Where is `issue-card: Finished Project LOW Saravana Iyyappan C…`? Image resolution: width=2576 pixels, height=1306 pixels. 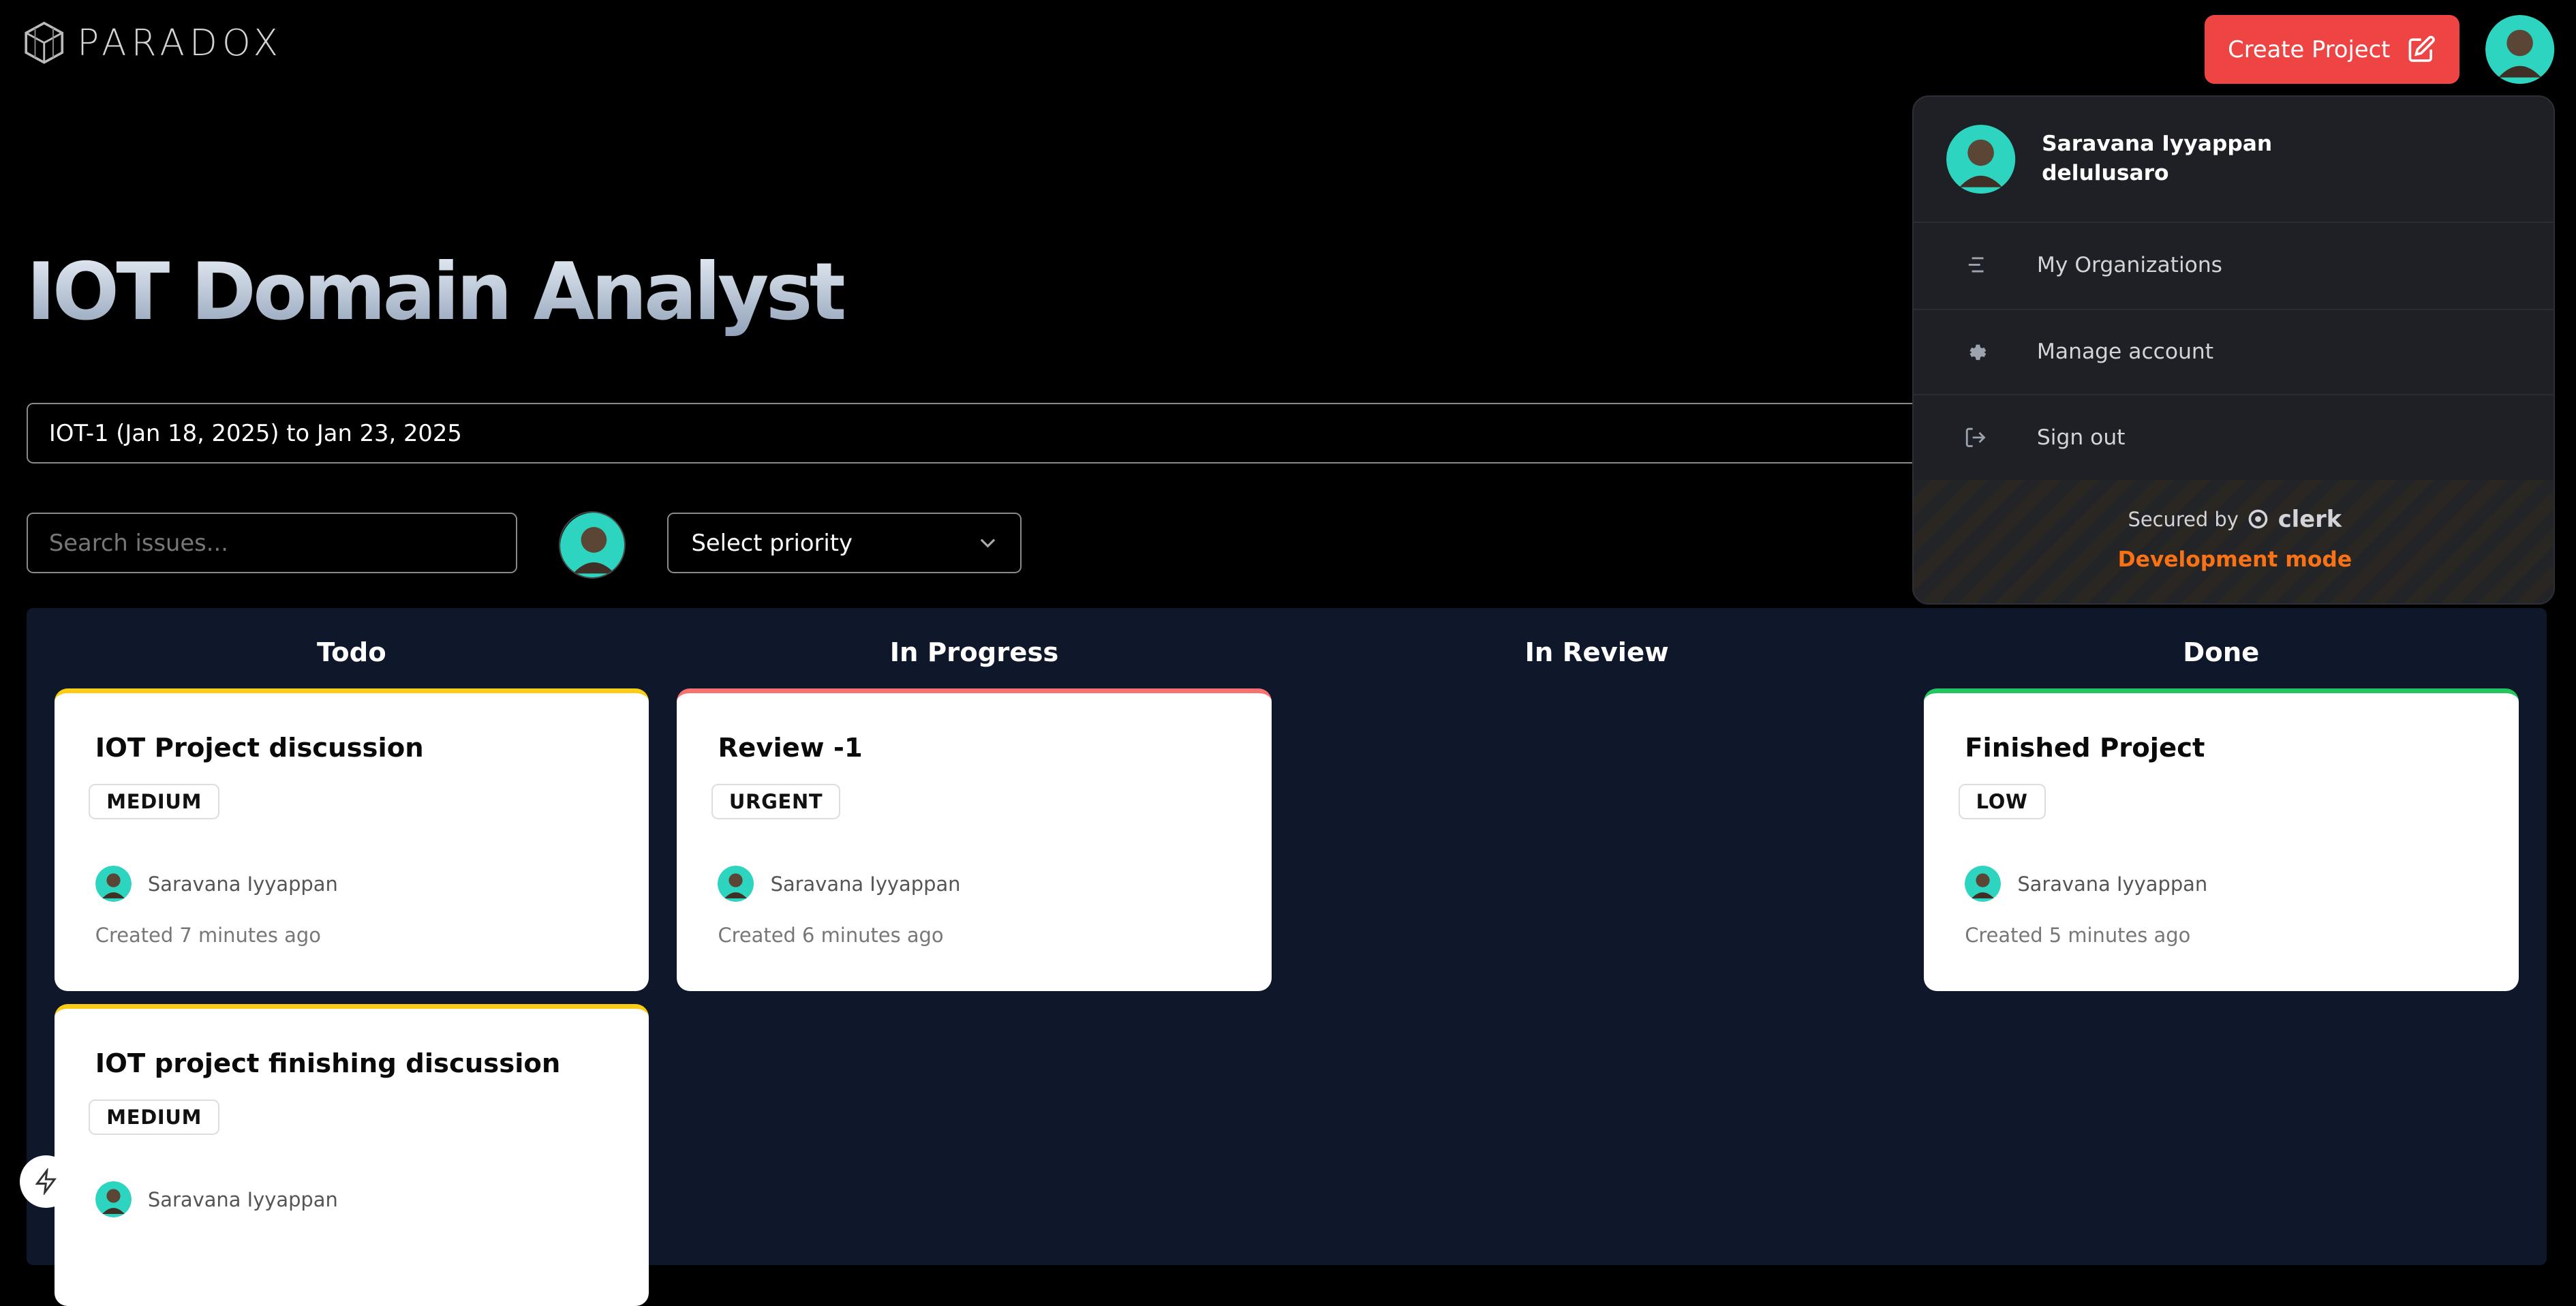
issue-card: Finished Project LOW Saravana Iyyappan C… is located at coordinates (2221, 839).